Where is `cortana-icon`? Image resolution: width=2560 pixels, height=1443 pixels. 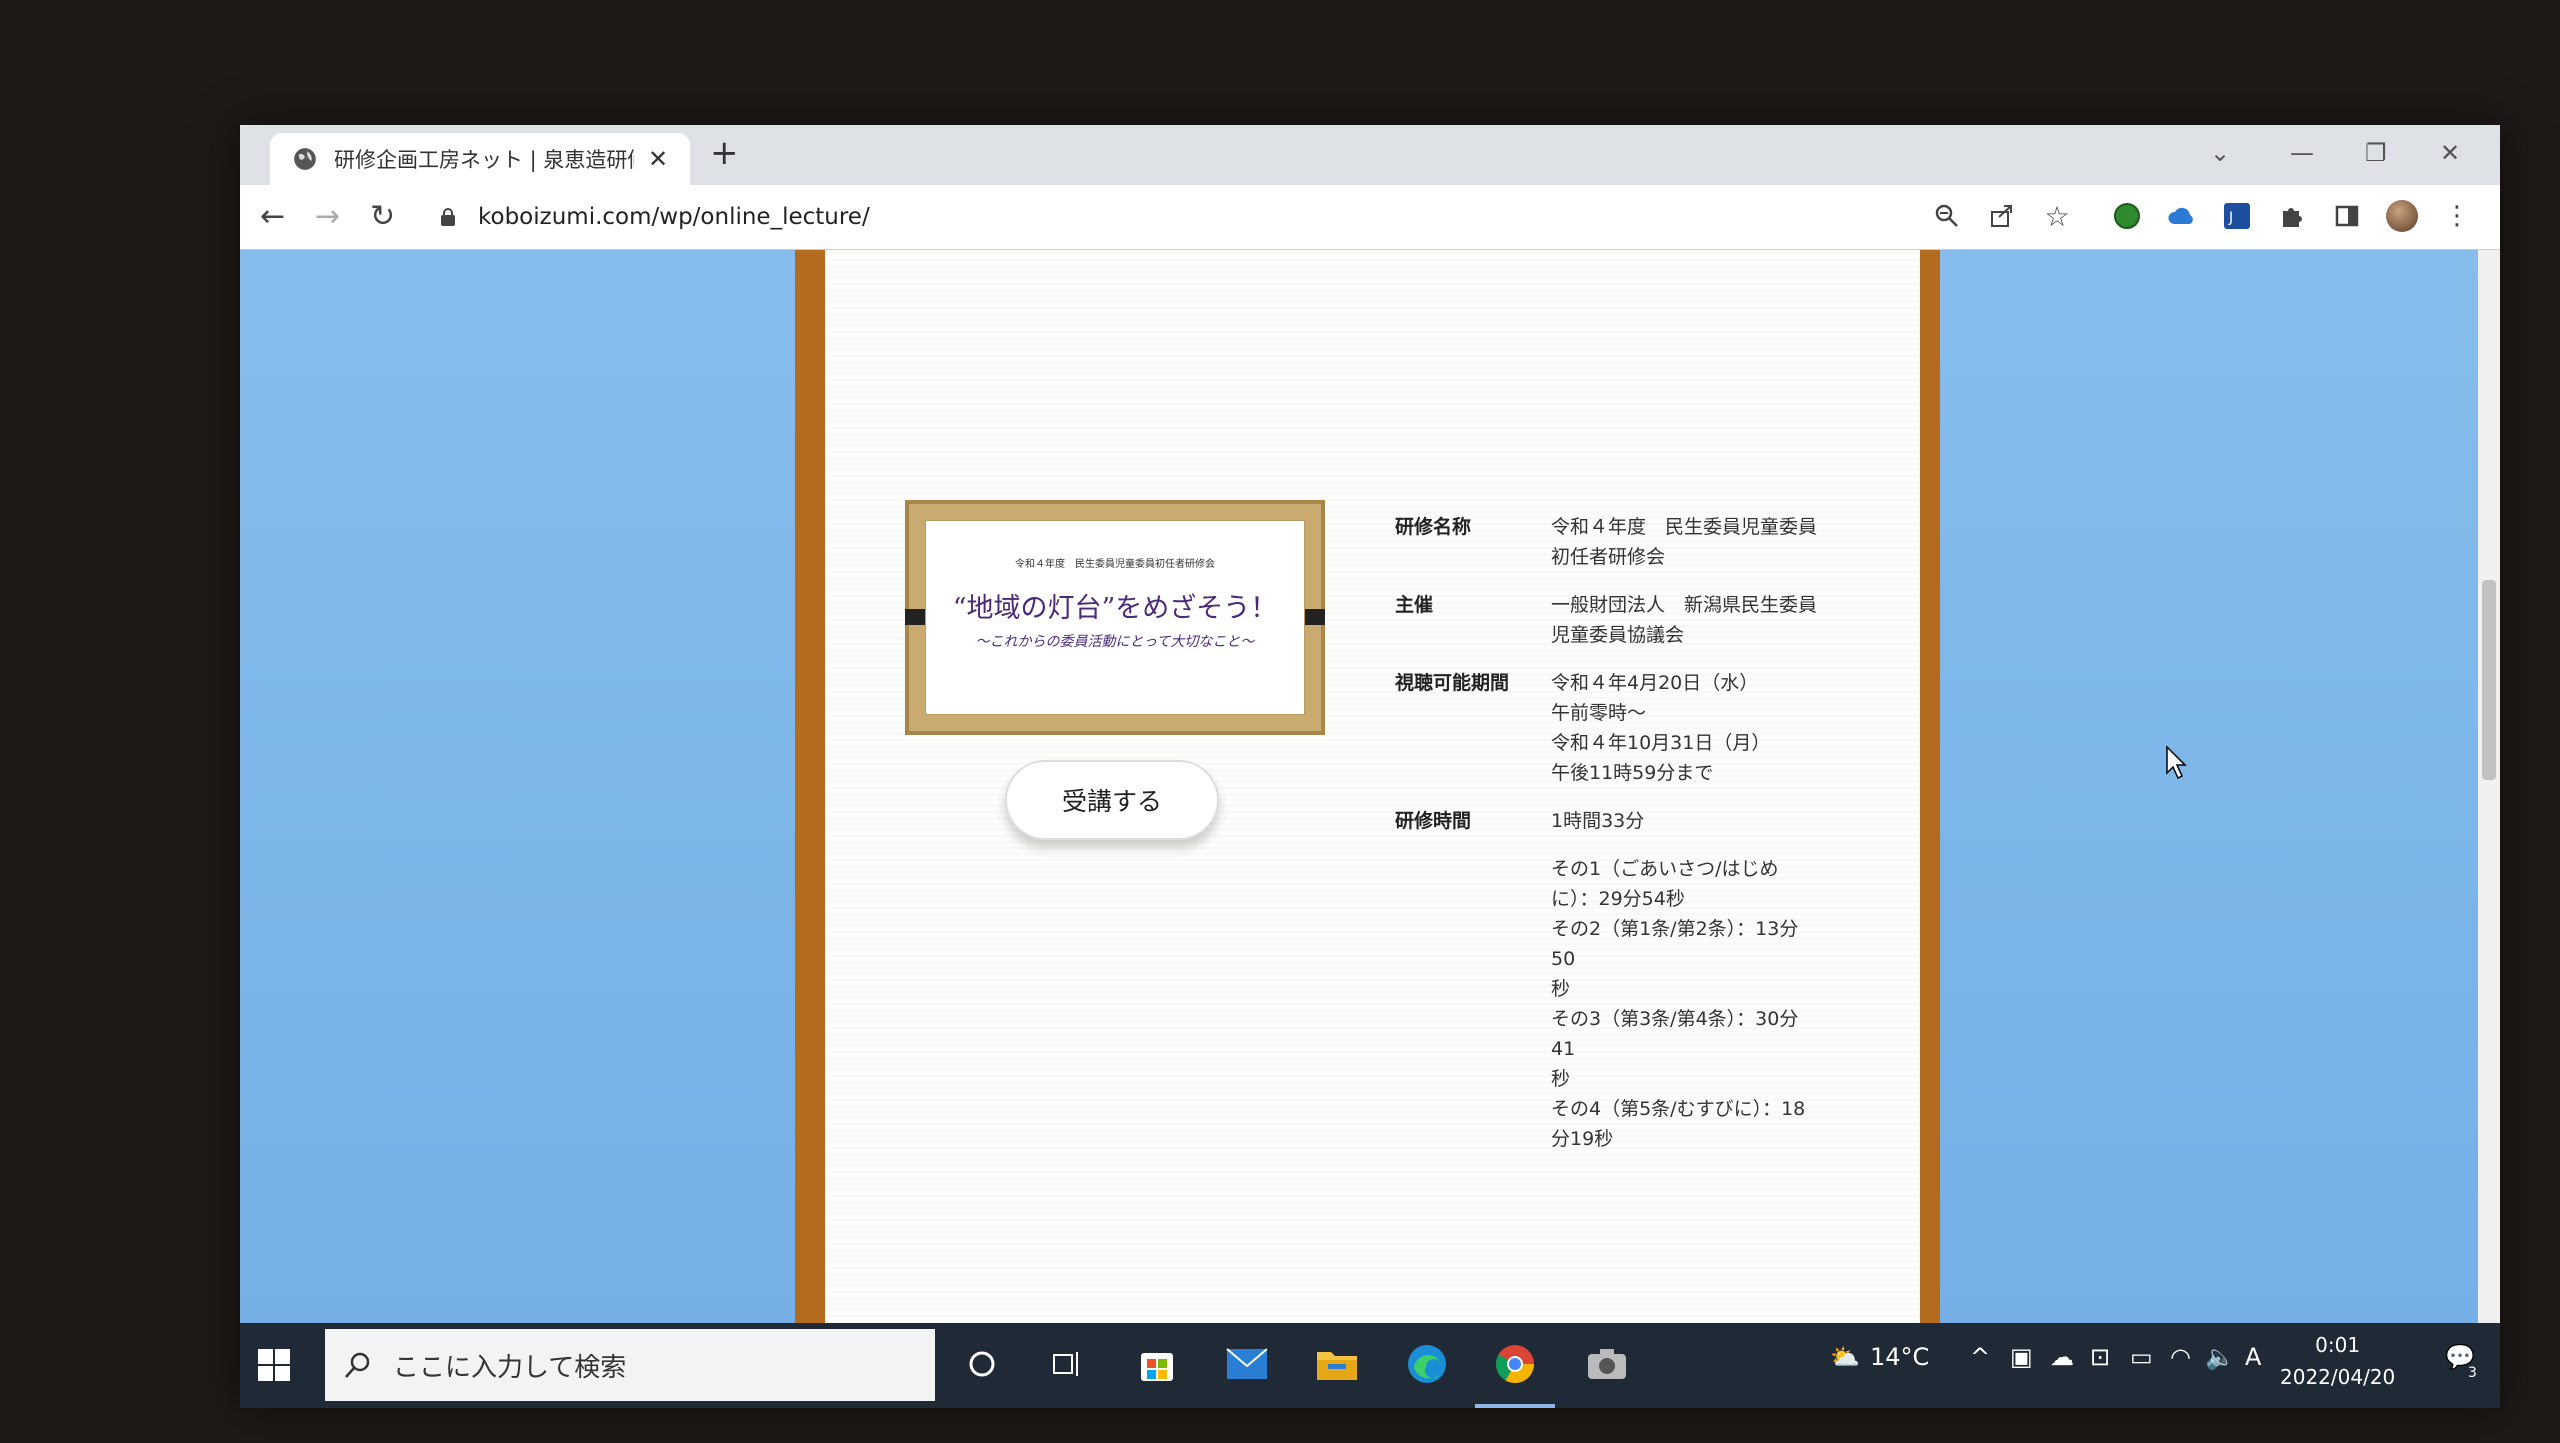 cortana-icon is located at coordinates (982, 1364).